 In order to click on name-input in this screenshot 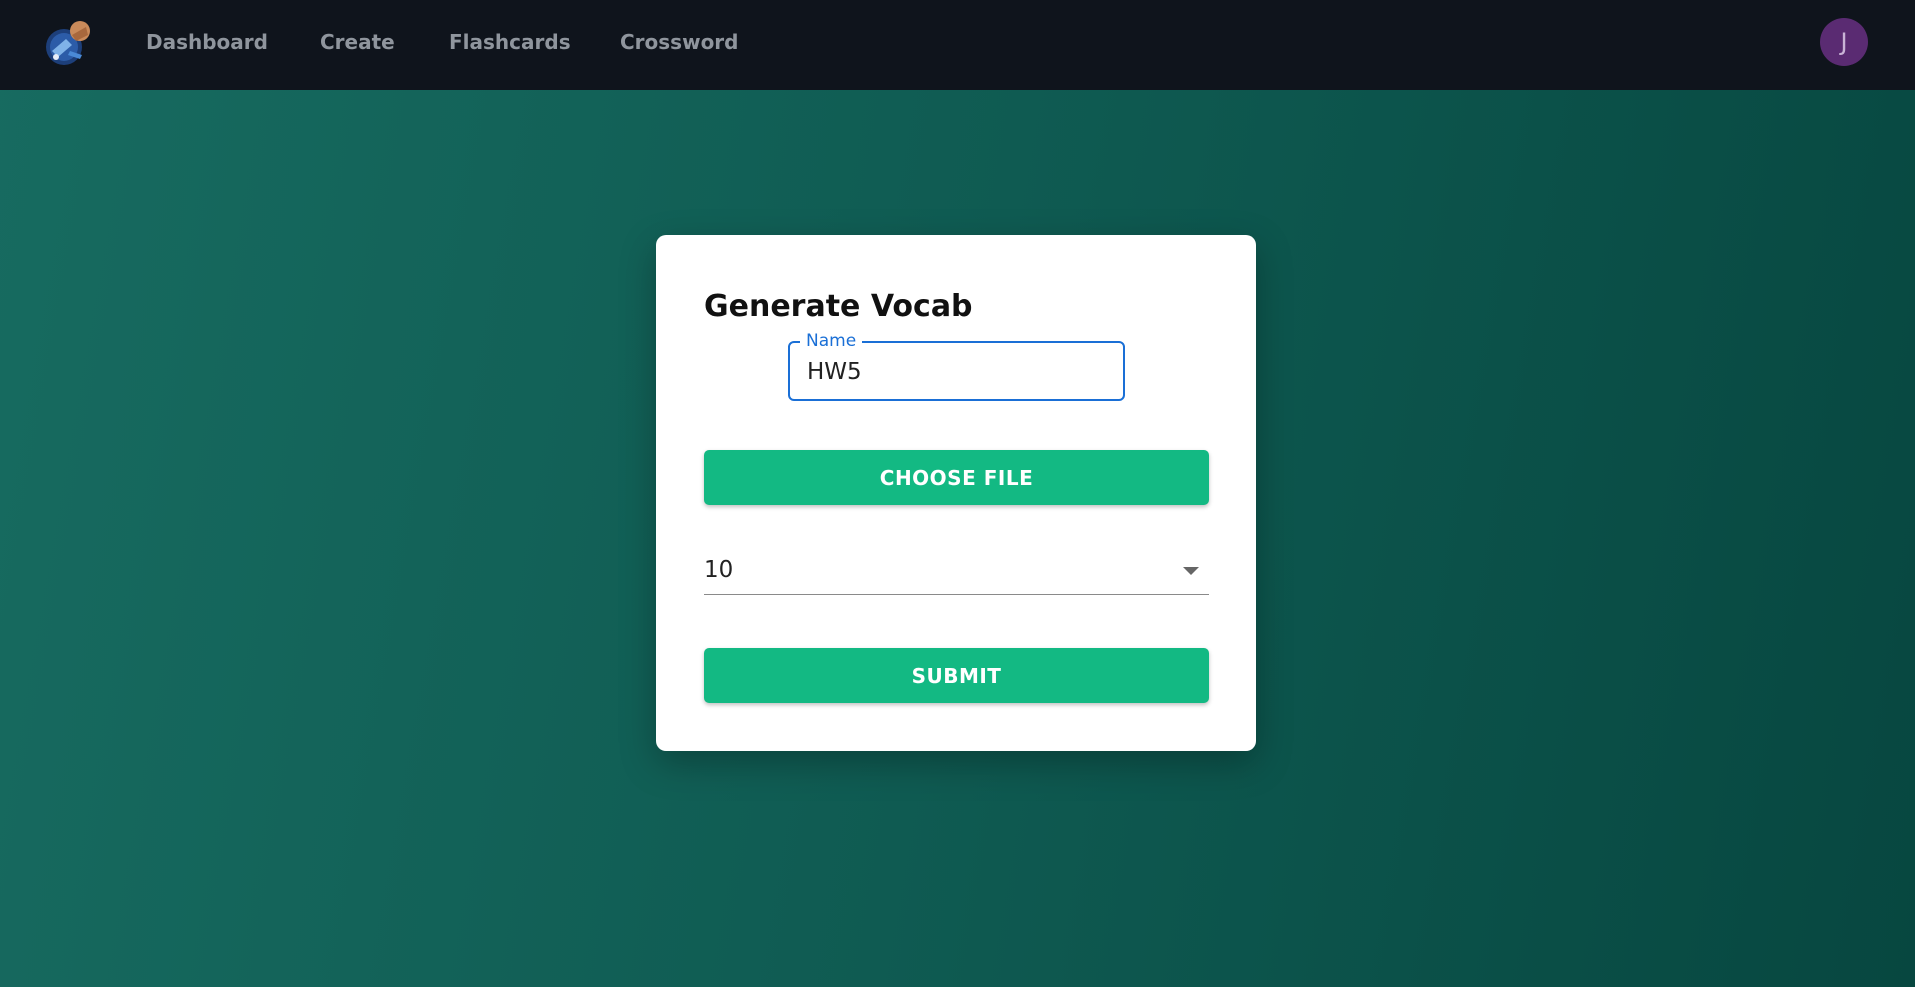, I will do `click(957, 372)`.